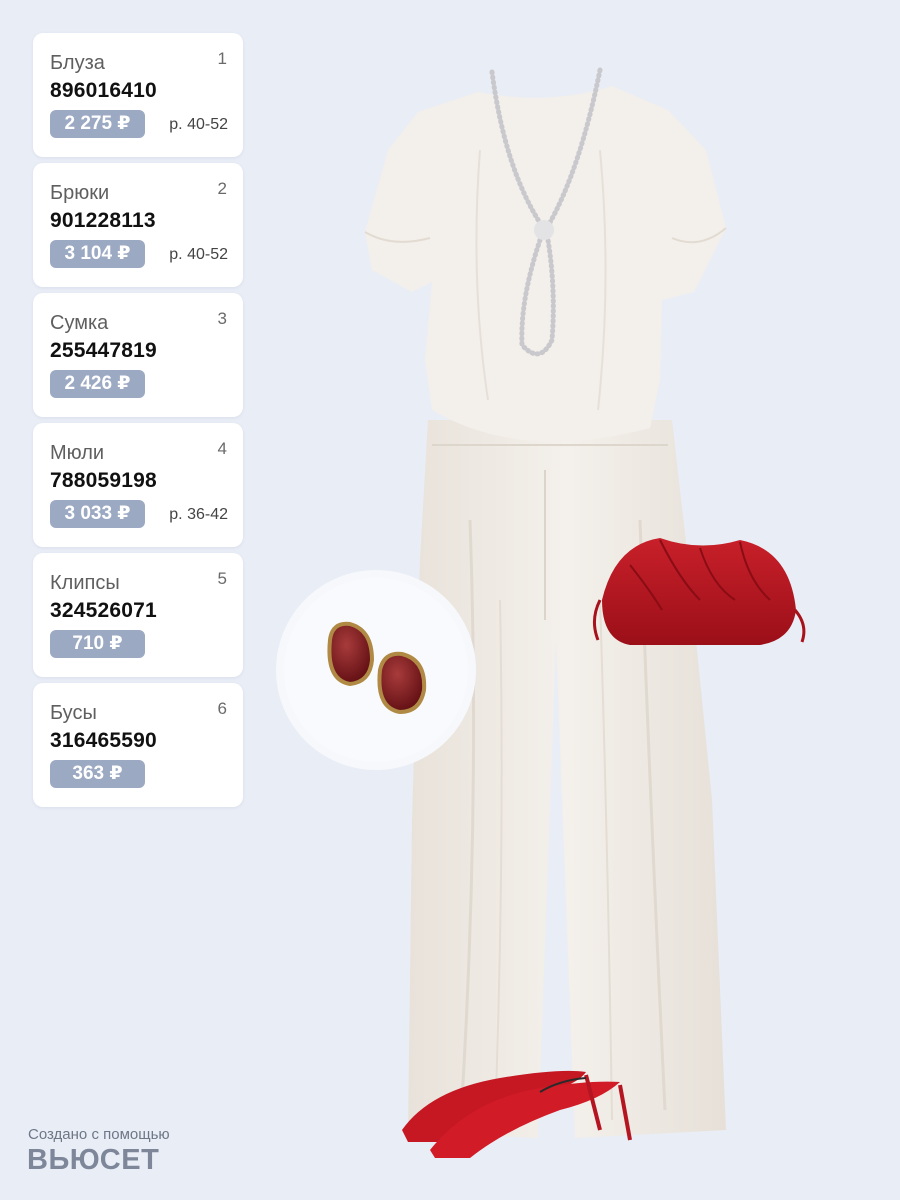 The image size is (900, 1200). What do you see at coordinates (99, 1134) in the screenshot?
I see `footer-caption: Создано с помощью` at bounding box center [99, 1134].